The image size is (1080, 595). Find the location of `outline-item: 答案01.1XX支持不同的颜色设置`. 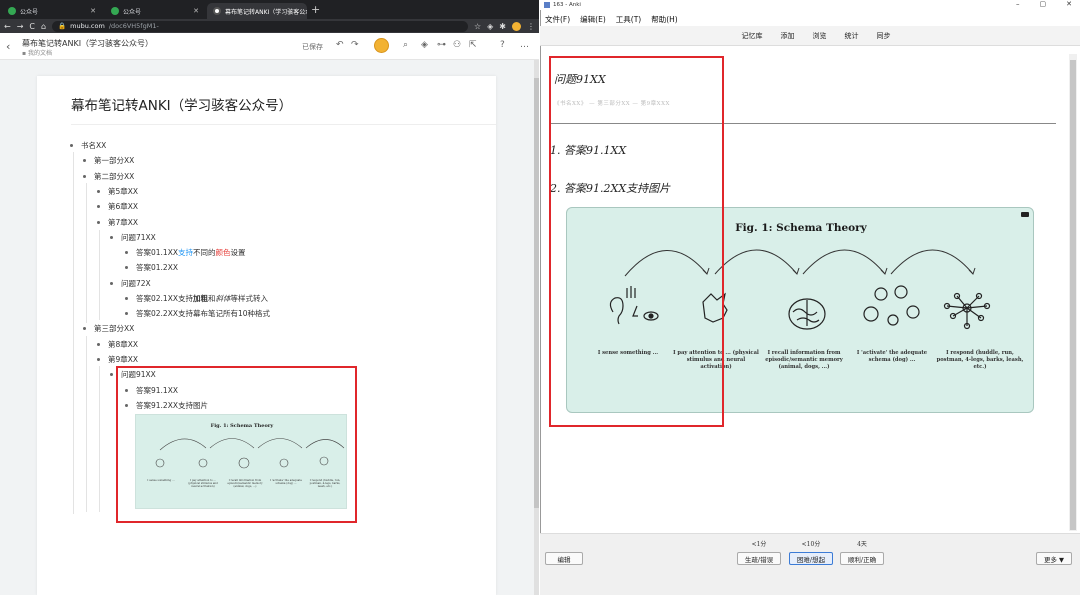

outline-item: 答案01.1XX支持不同的颜色设置 is located at coordinates (184, 252).